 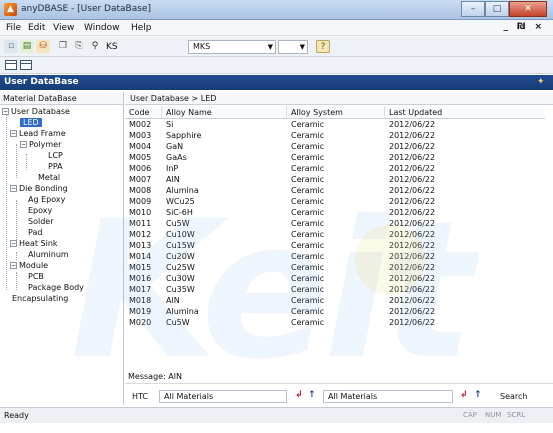 What do you see at coordinates (323, 46) in the screenshot?
I see `help-icon: ?` at bounding box center [323, 46].